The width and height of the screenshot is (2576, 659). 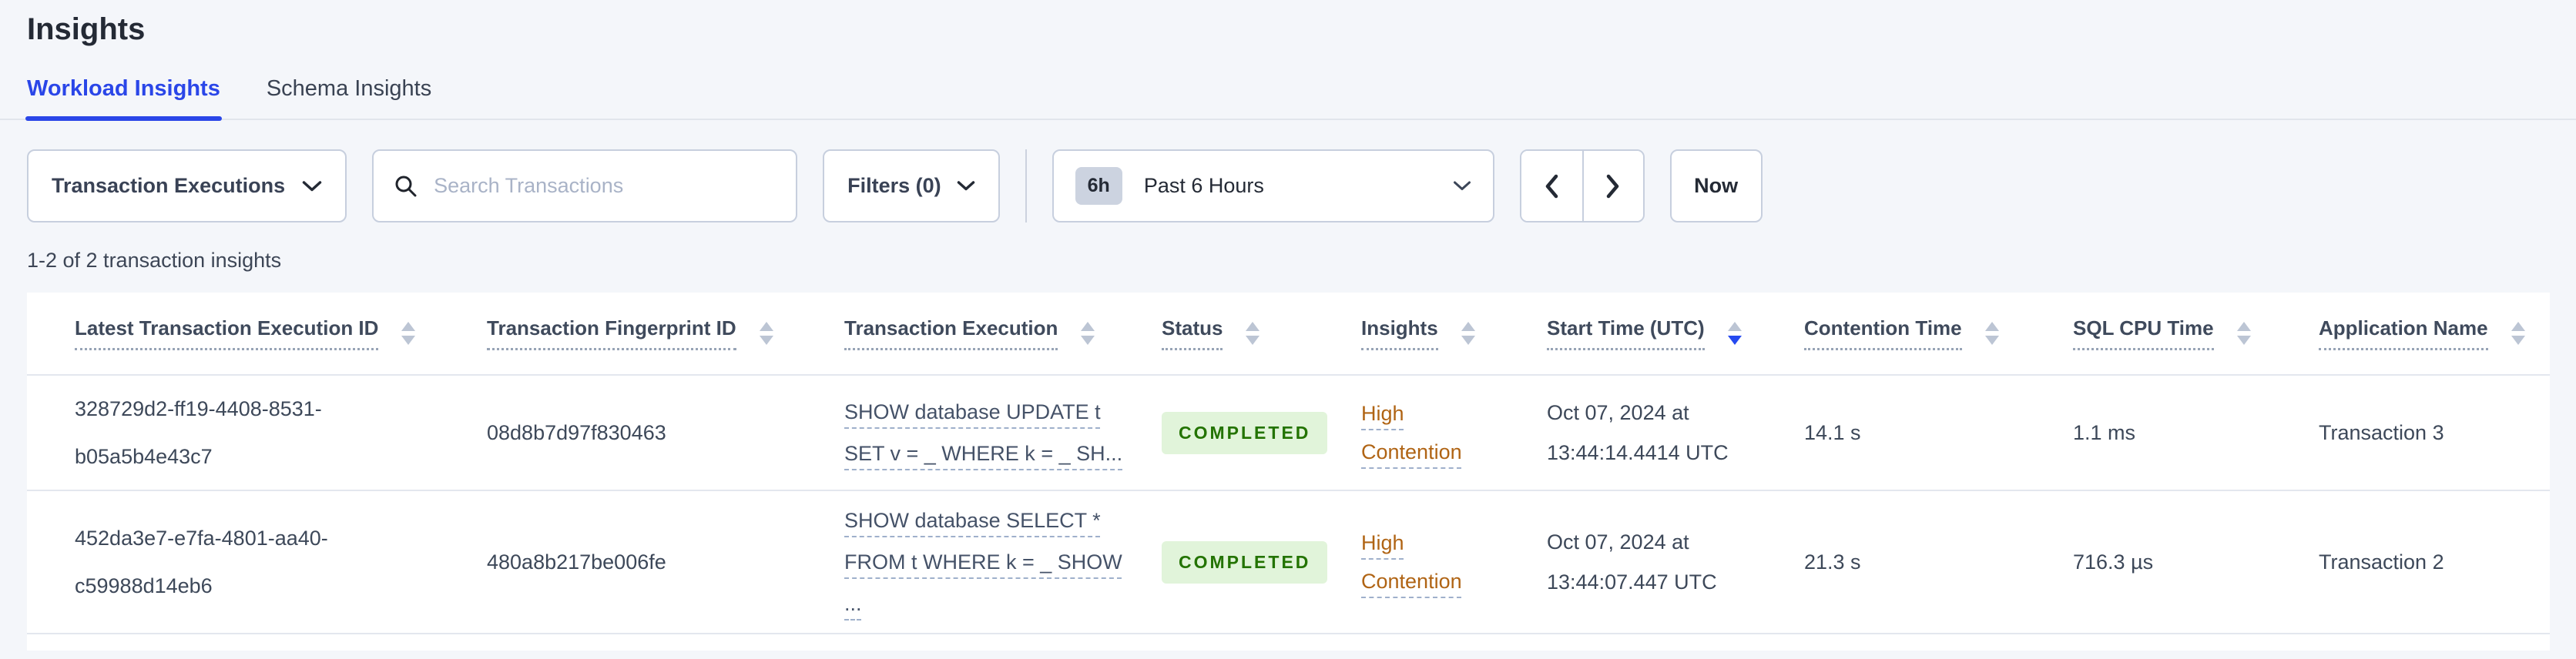 I want to click on column-header-insights: Insights, so click(x=1399, y=333).